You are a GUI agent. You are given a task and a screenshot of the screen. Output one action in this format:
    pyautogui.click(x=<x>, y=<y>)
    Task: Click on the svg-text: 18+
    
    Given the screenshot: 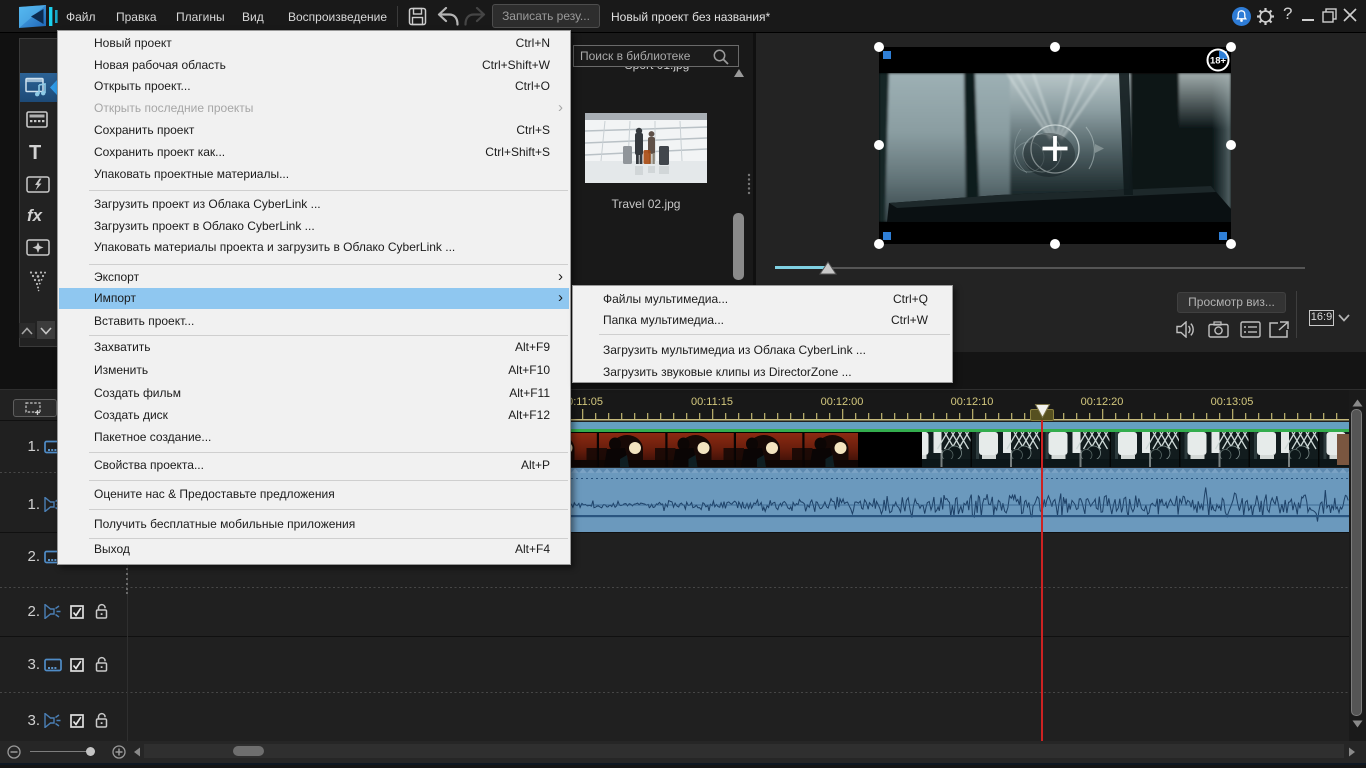 What is the action you would take?
    pyautogui.click(x=1218, y=61)
    